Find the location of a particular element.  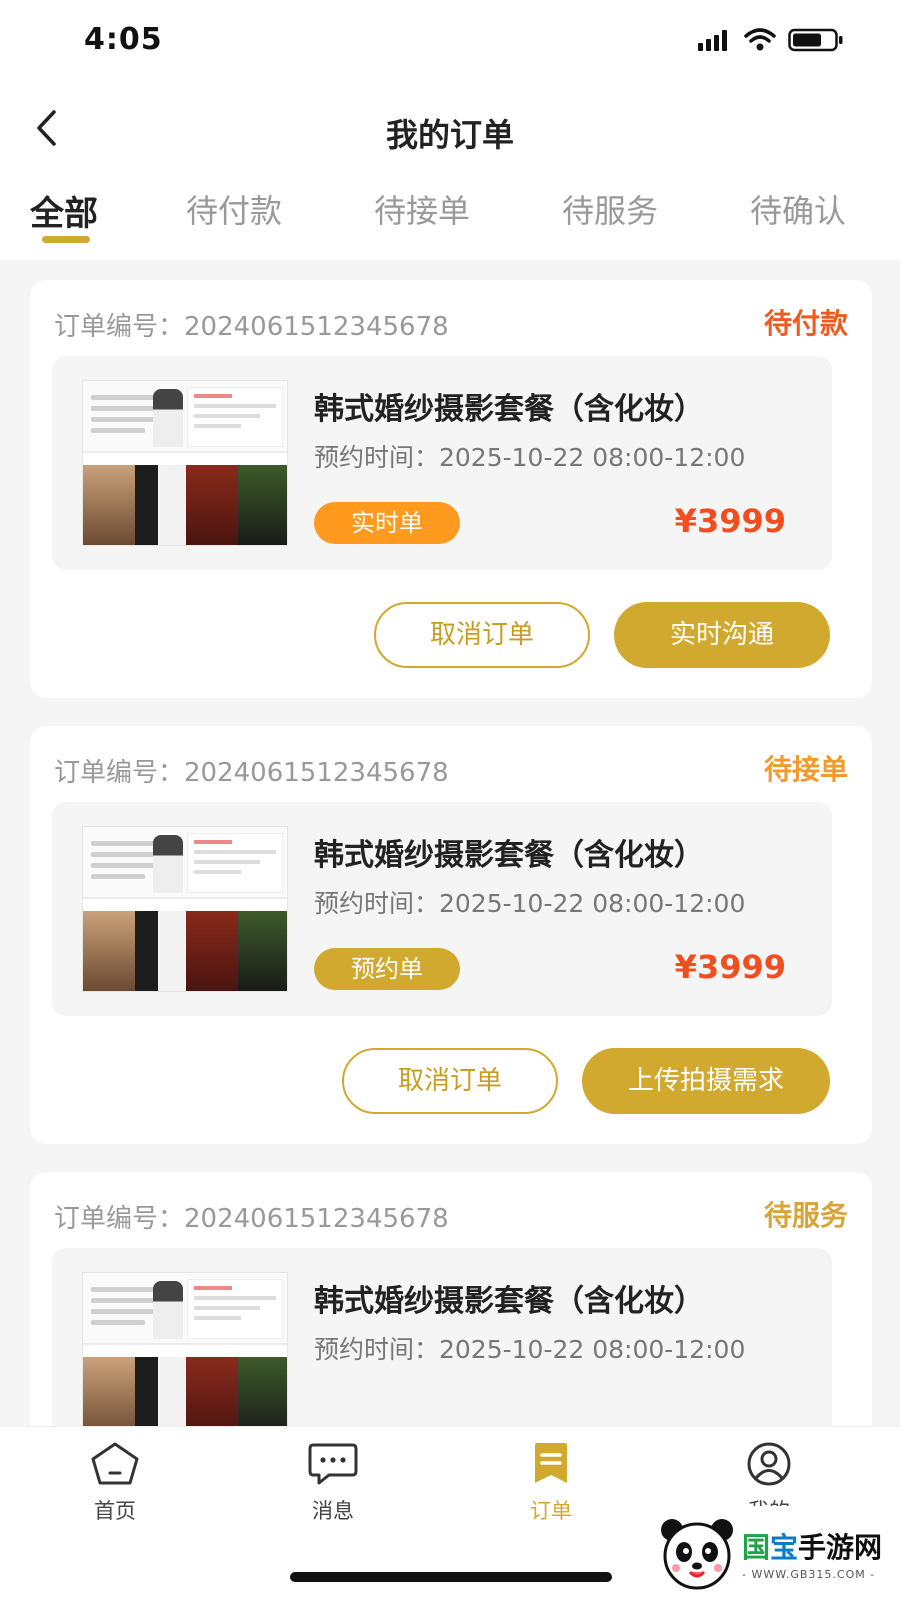

tab-active-indicator is located at coordinates (66, 239).